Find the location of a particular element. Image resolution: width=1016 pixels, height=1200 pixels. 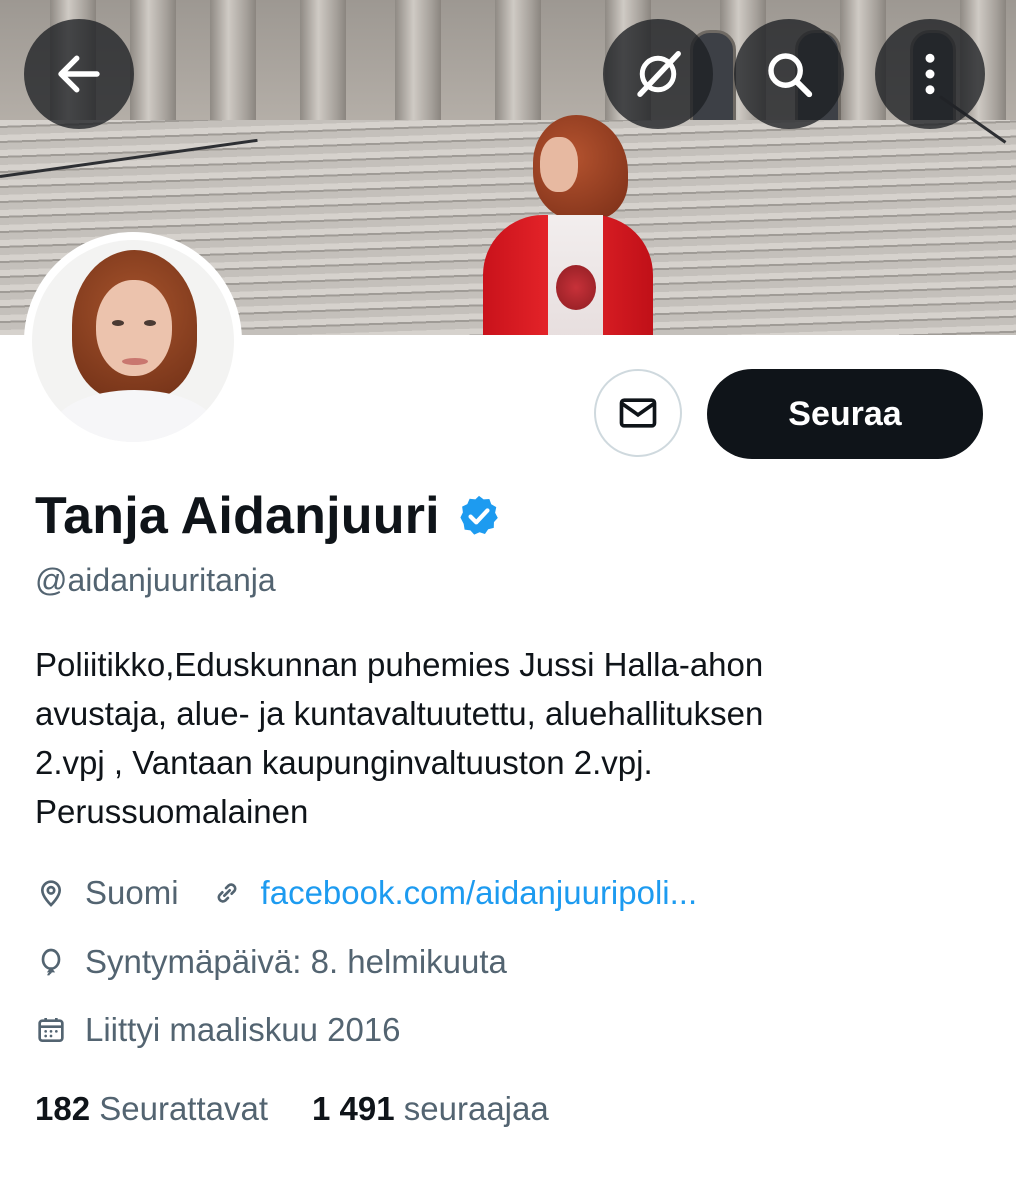

grok-button is located at coordinates (658, 74).